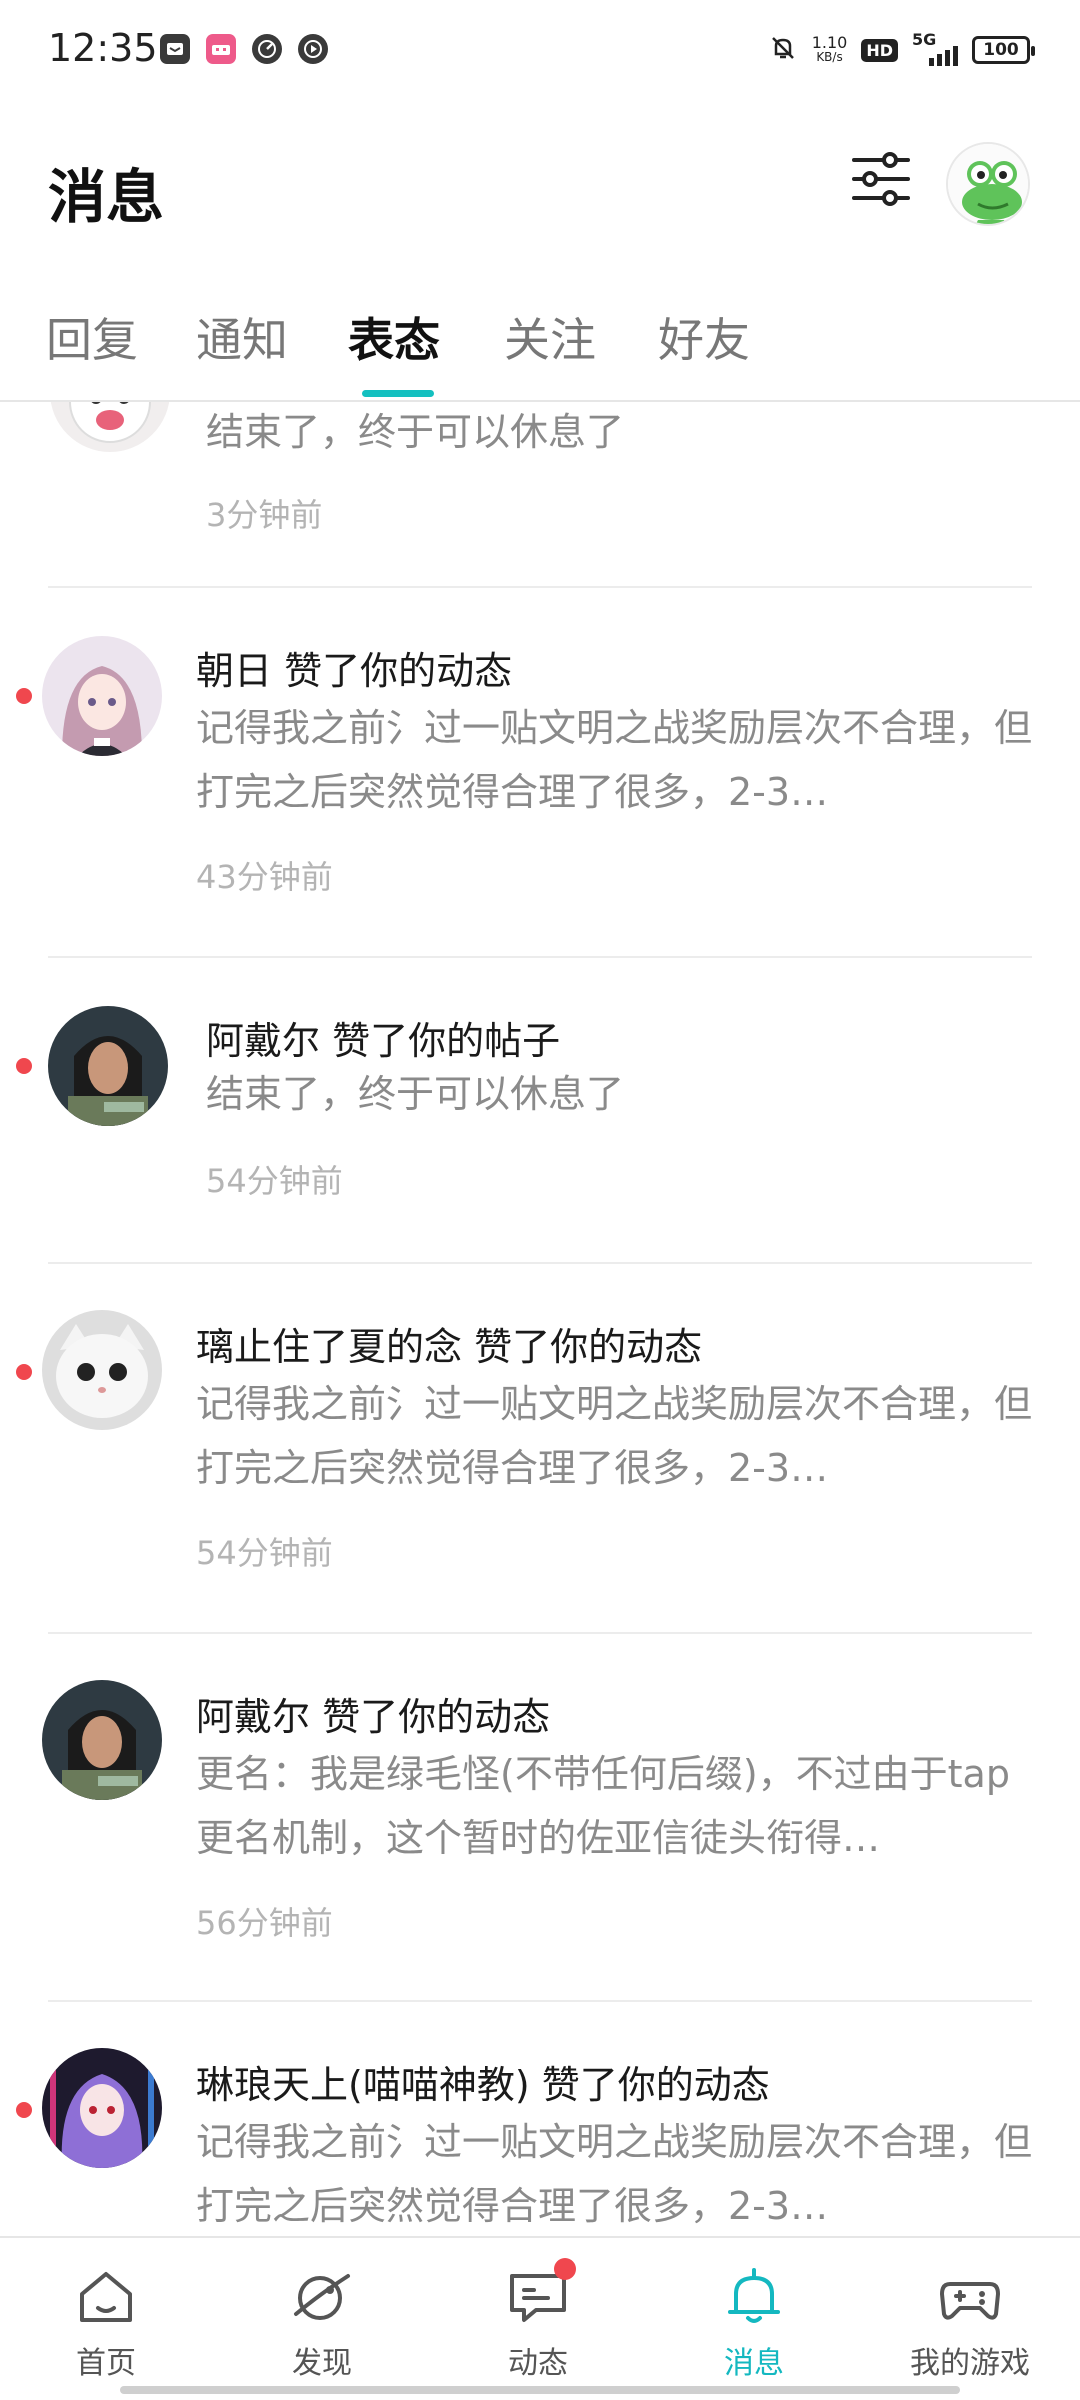 The height and width of the screenshot is (2400, 1080). I want to click on tab-replies: 回复, so click(92, 337).